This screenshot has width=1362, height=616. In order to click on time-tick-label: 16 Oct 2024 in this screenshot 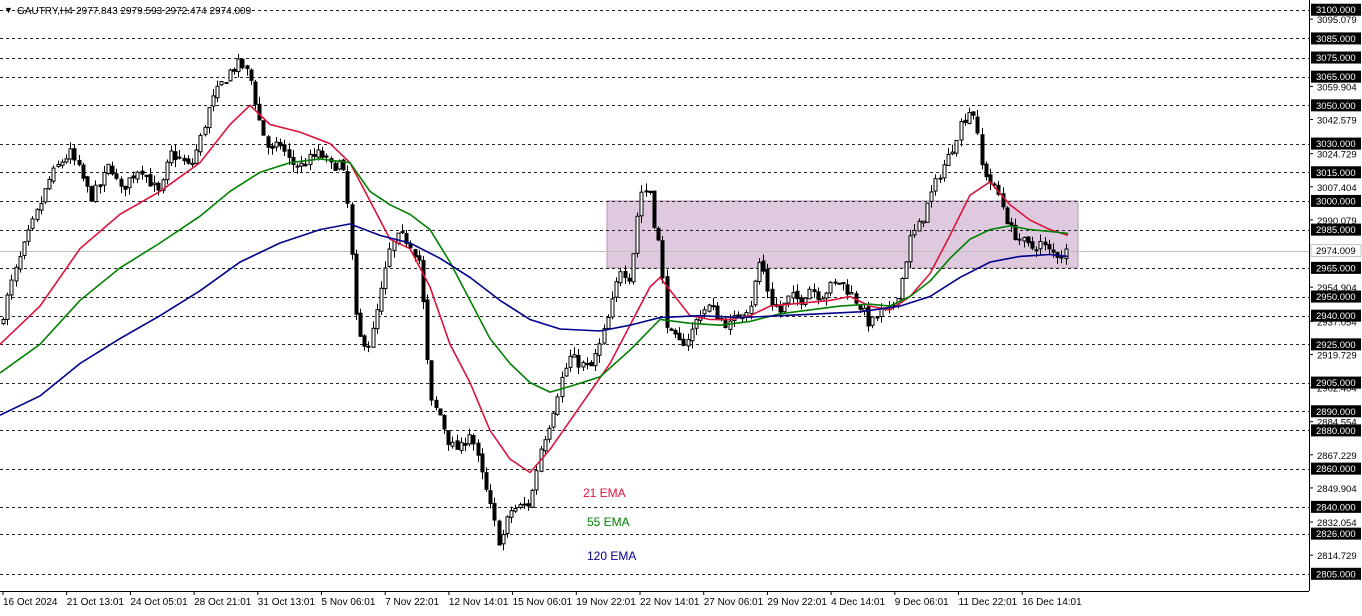, I will do `click(30, 602)`.